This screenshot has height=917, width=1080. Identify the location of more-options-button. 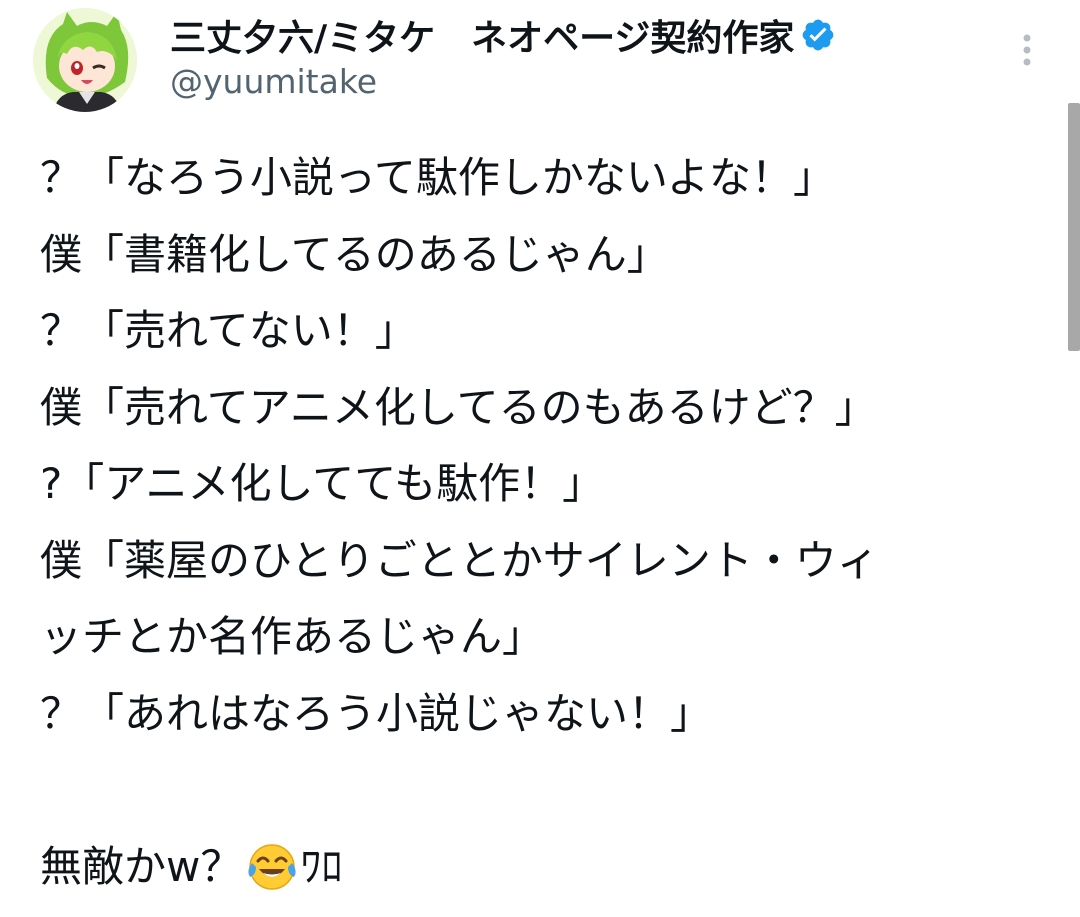
(1027, 51).